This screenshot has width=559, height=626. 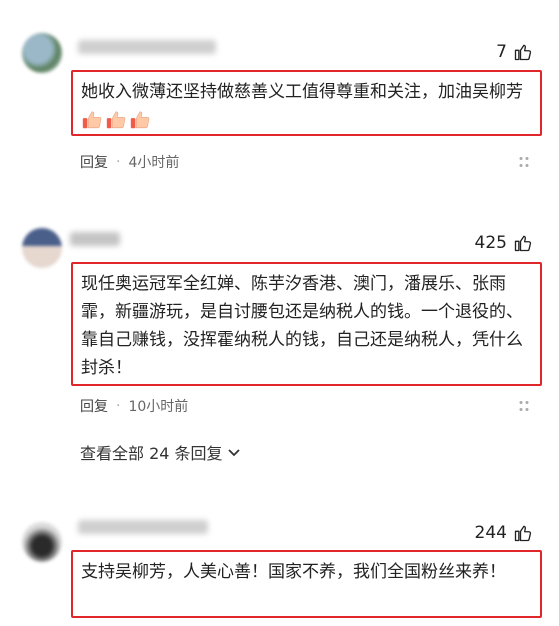 What do you see at coordinates (293, 572) in the screenshot?
I see `comment-text: 支持吴柳芳，人美心善！国家不养，我们全国粉丝来养！` at bounding box center [293, 572].